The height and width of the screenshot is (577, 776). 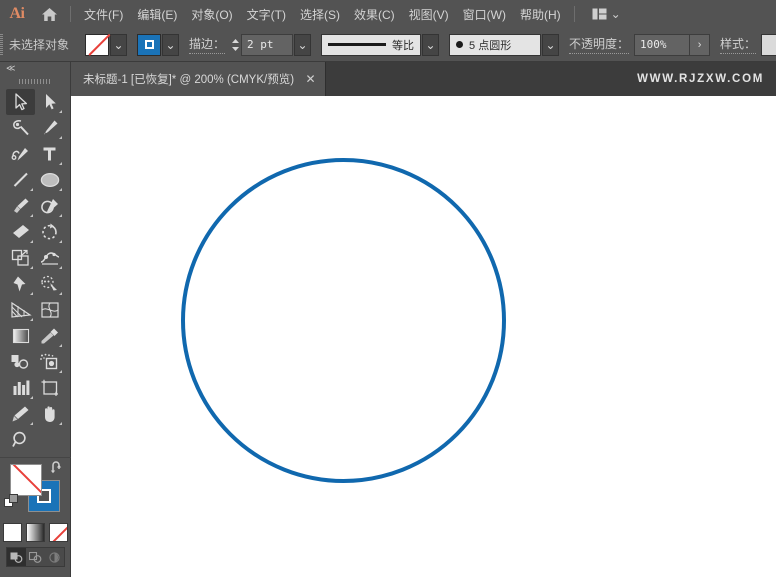 I want to click on symbol-sprayer-tool, so click(x=49, y=362).